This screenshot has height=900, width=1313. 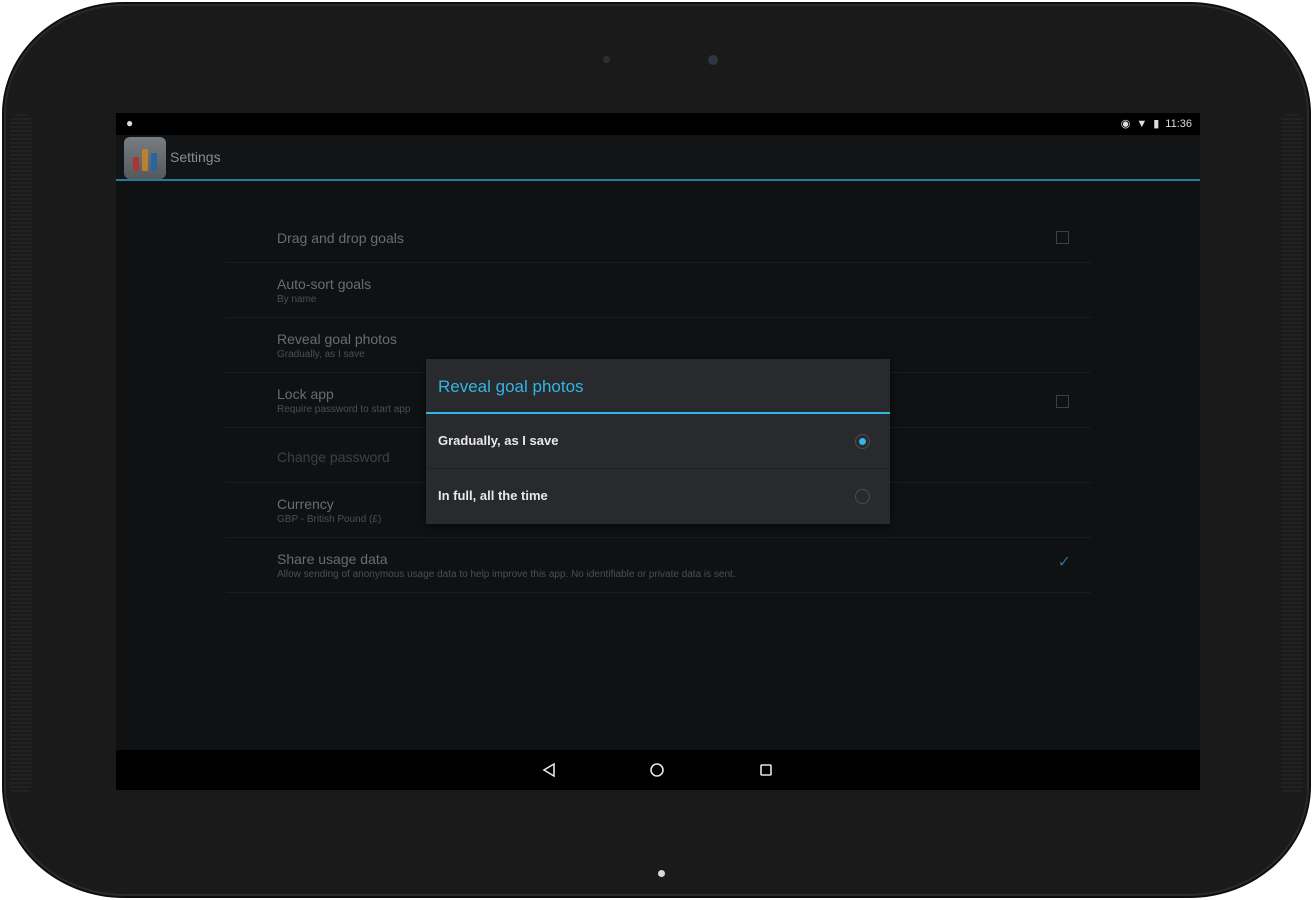 What do you see at coordinates (1142, 124) in the screenshot?
I see `wifi-icon: ▼` at bounding box center [1142, 124].